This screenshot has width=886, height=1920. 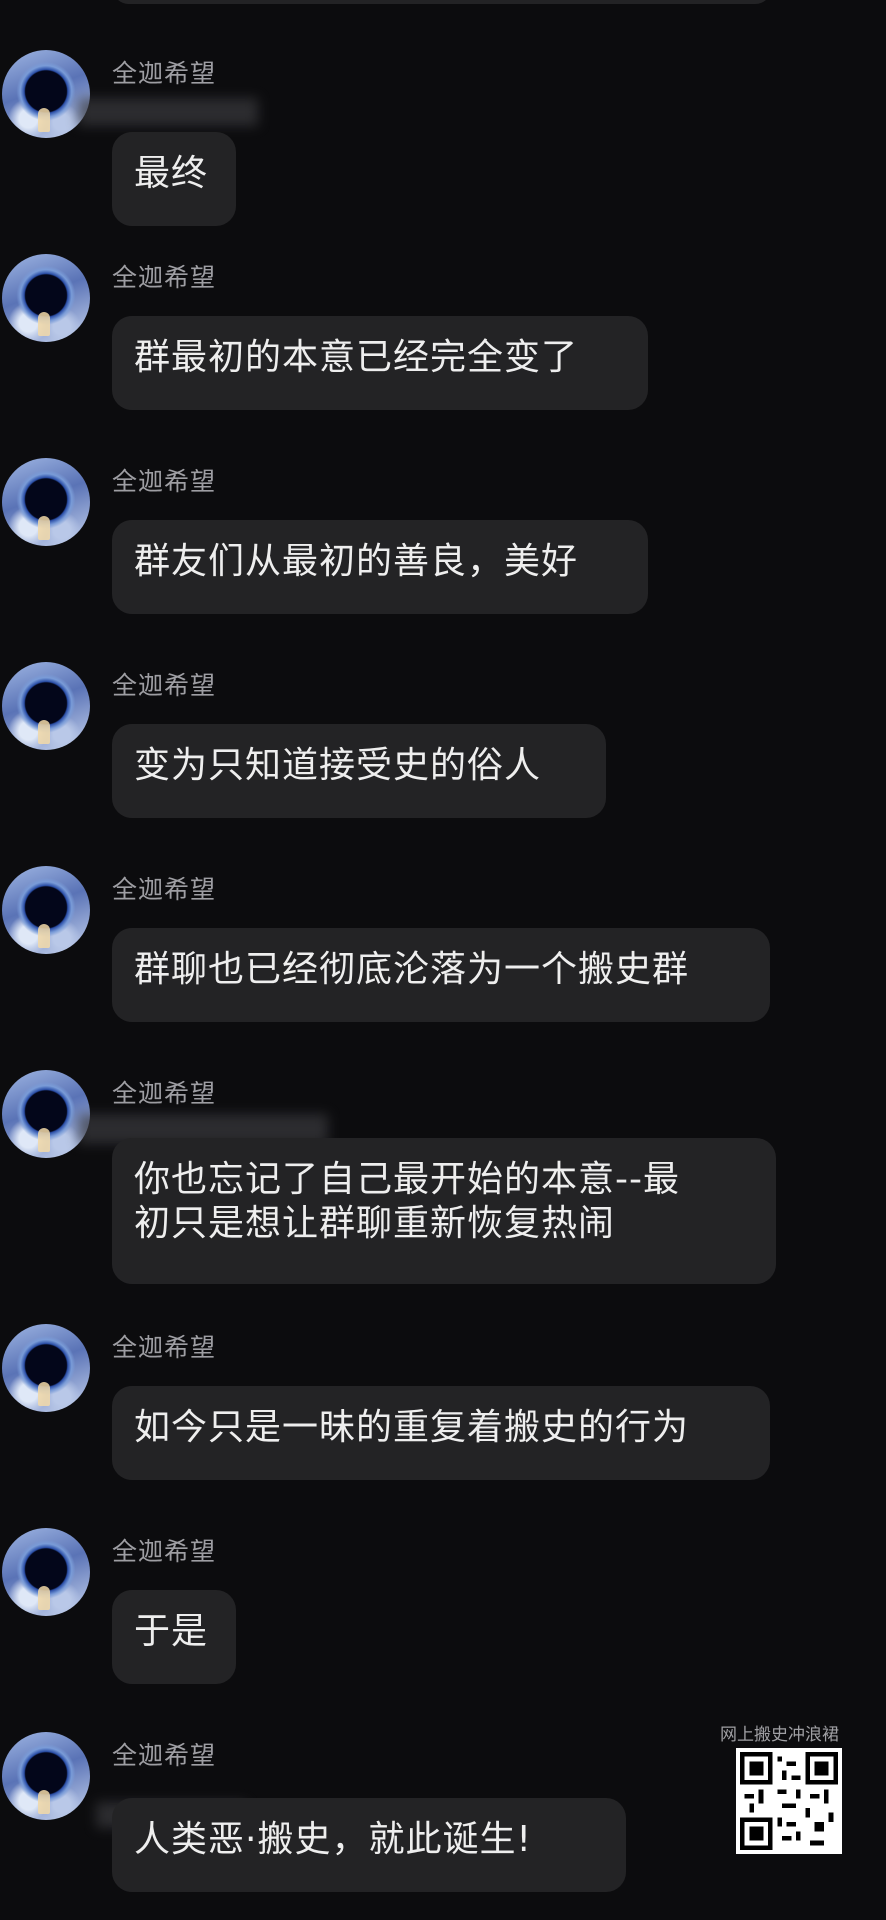 I want to click on message-bubble: 变为只知道接受史的俗人, so click(x=359, y=771).